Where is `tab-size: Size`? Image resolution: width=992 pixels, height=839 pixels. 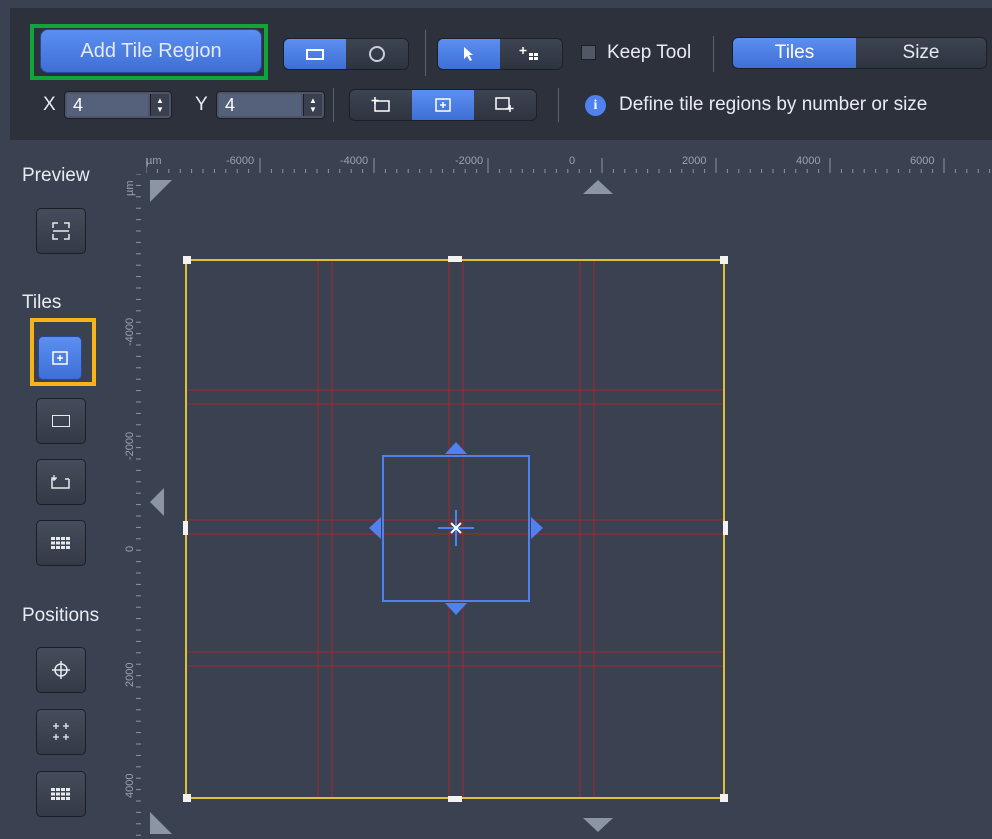 tab-size: Size is located at coordinates (921, 53).